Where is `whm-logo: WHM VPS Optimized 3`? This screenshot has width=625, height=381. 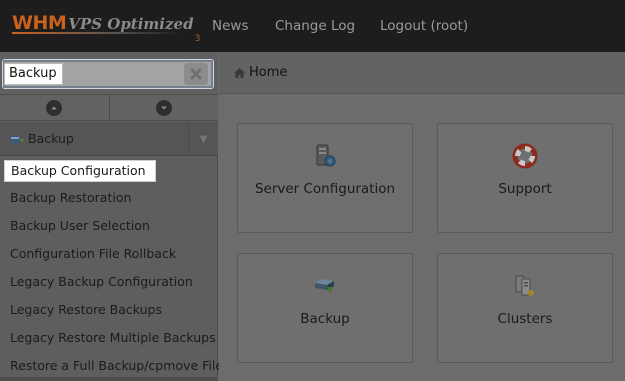
whm-logo: WHM VPS Optimized 3 is located at coordinates (106, 28).